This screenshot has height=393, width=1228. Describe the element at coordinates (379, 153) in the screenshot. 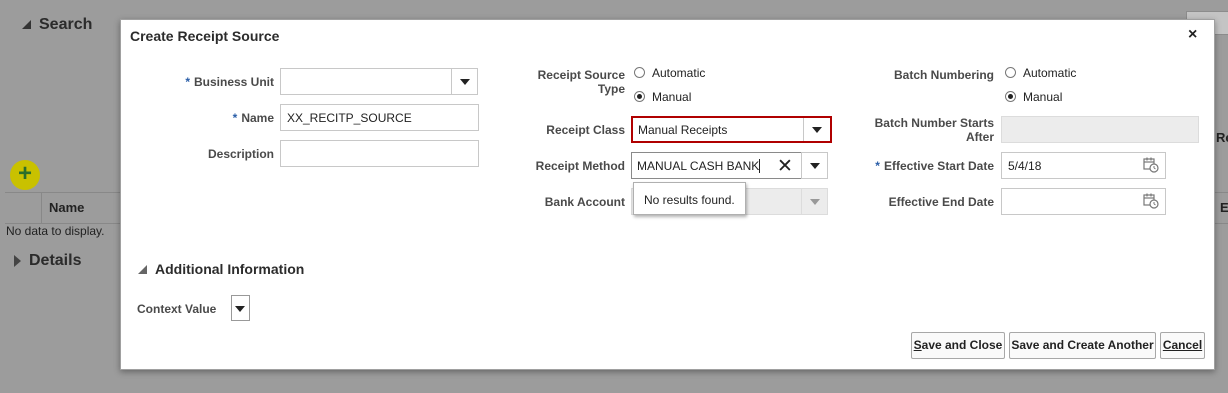

I see `description-input` at that location.